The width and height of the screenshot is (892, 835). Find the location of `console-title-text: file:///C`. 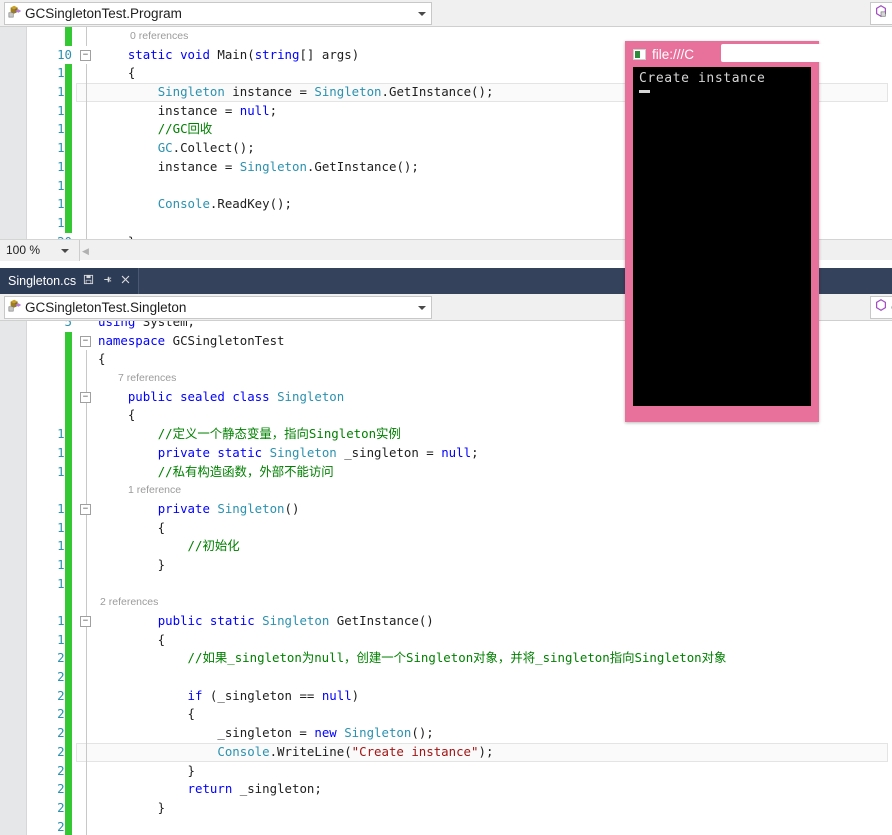

console-title-text: file:///C is located at coordinates (673, 54).